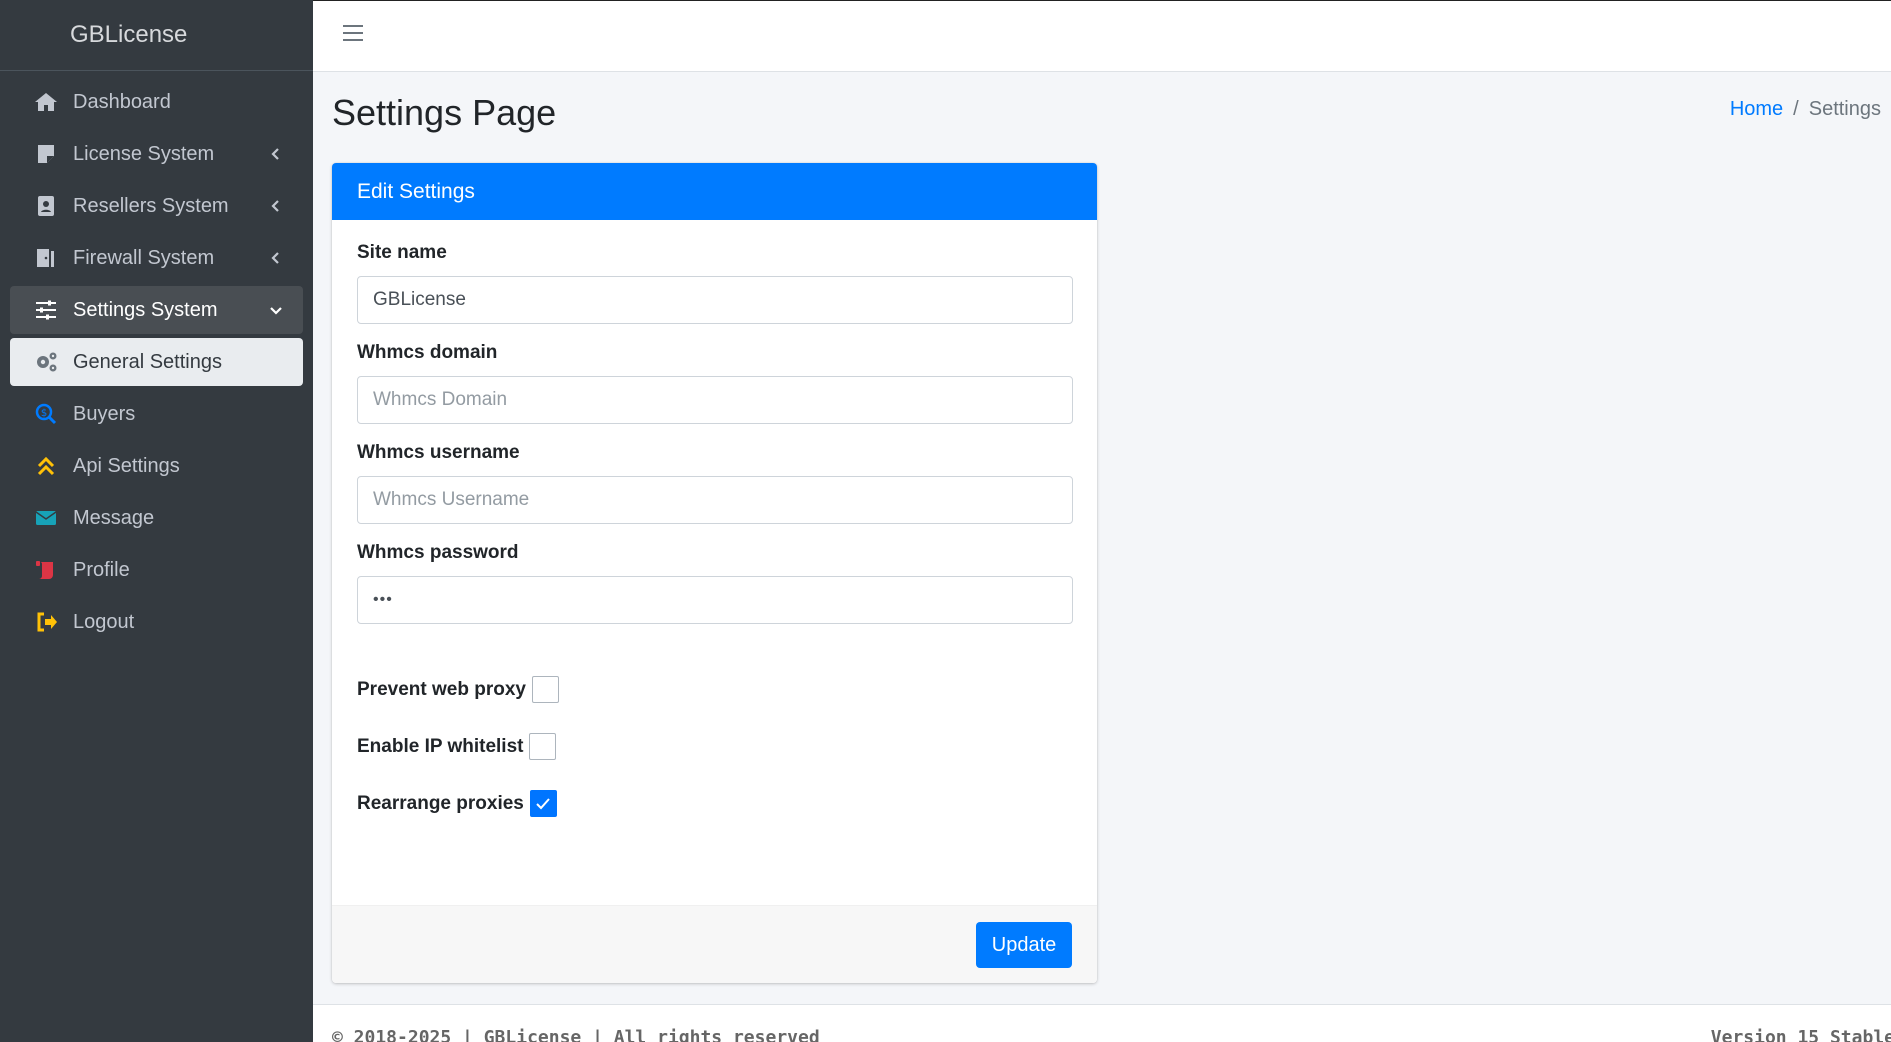 The image size is (1891, 1042). What do you see at coordinates (46, 518) in the screenshot?
I see `envelope-icon` at bounding box center [46, 518].